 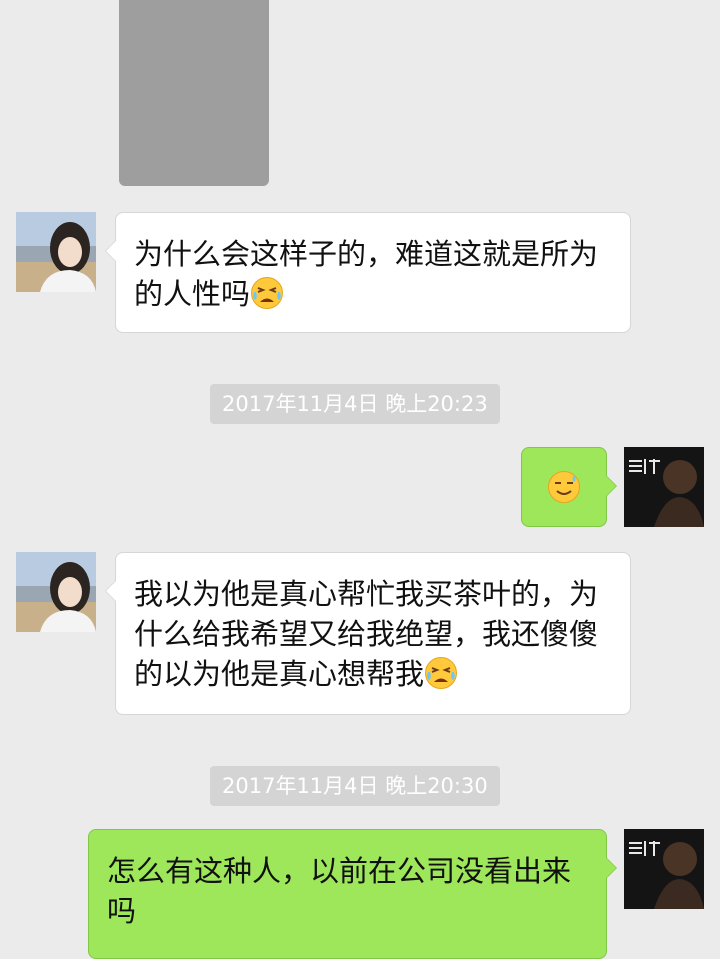 What do you see at coordinates (355, 404) in the screenshot?
I see `timestamp: 2017年11月4日 晚上20:23` at bounding box center [355, 404].